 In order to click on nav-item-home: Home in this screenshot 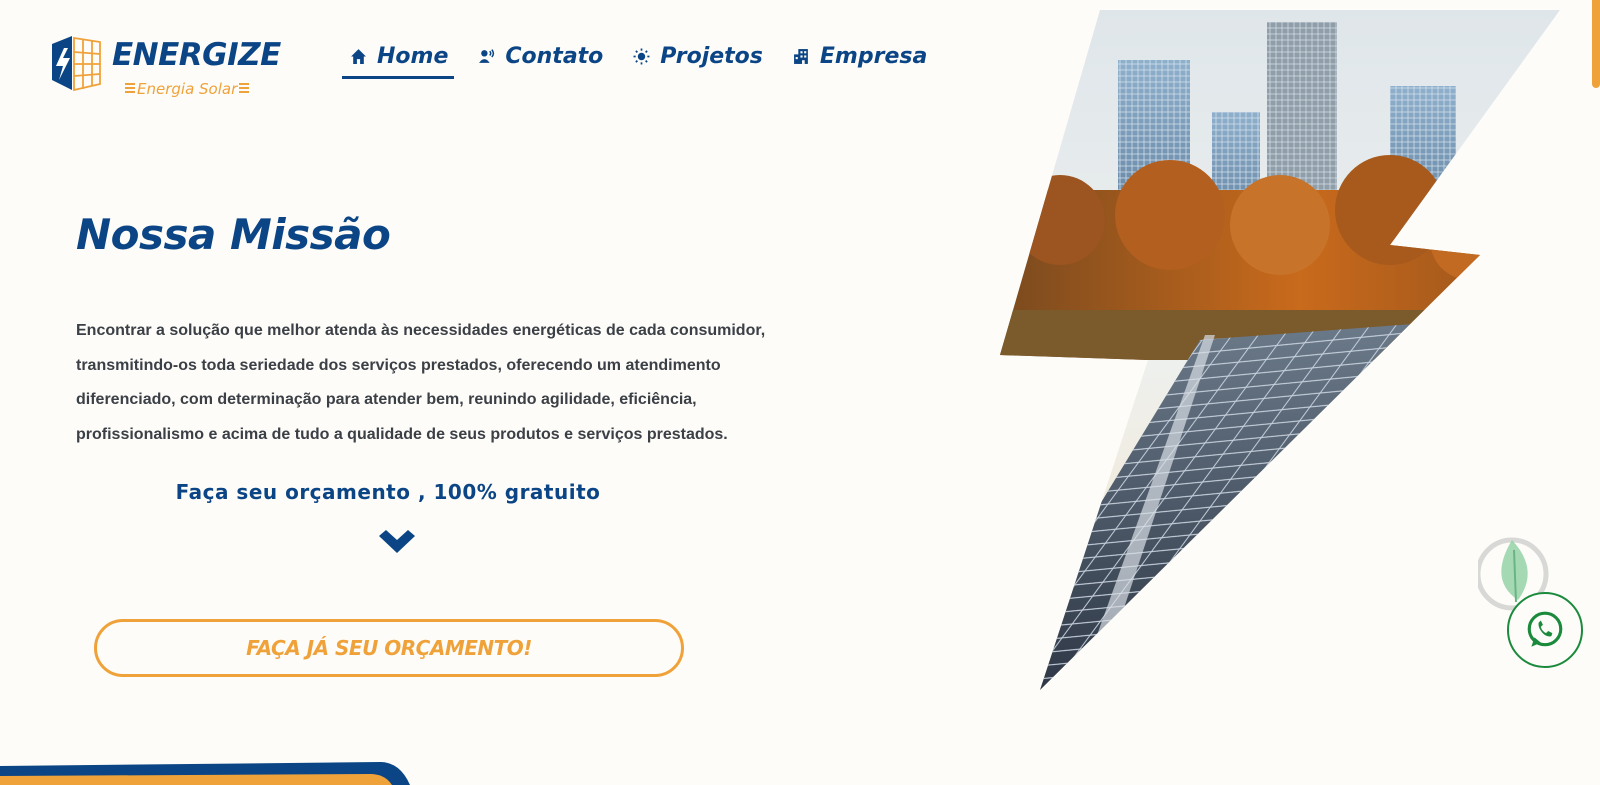, I will do `click(398, 61)`.